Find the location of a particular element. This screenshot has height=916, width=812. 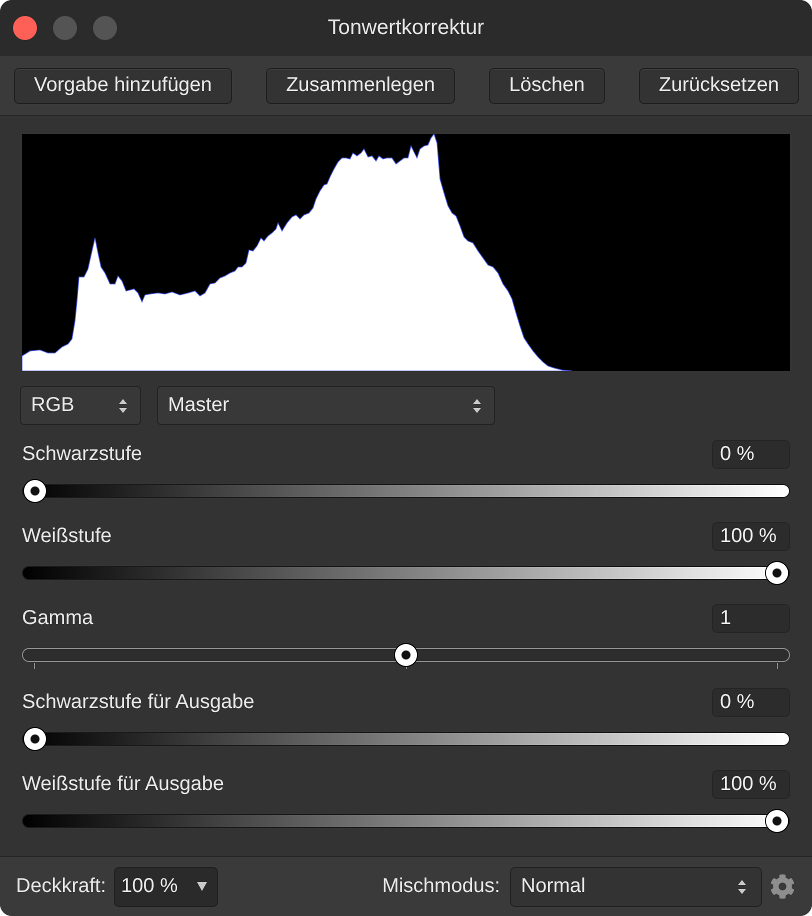

color-model-dropdown: RGB is located at coordinates (80, 405).